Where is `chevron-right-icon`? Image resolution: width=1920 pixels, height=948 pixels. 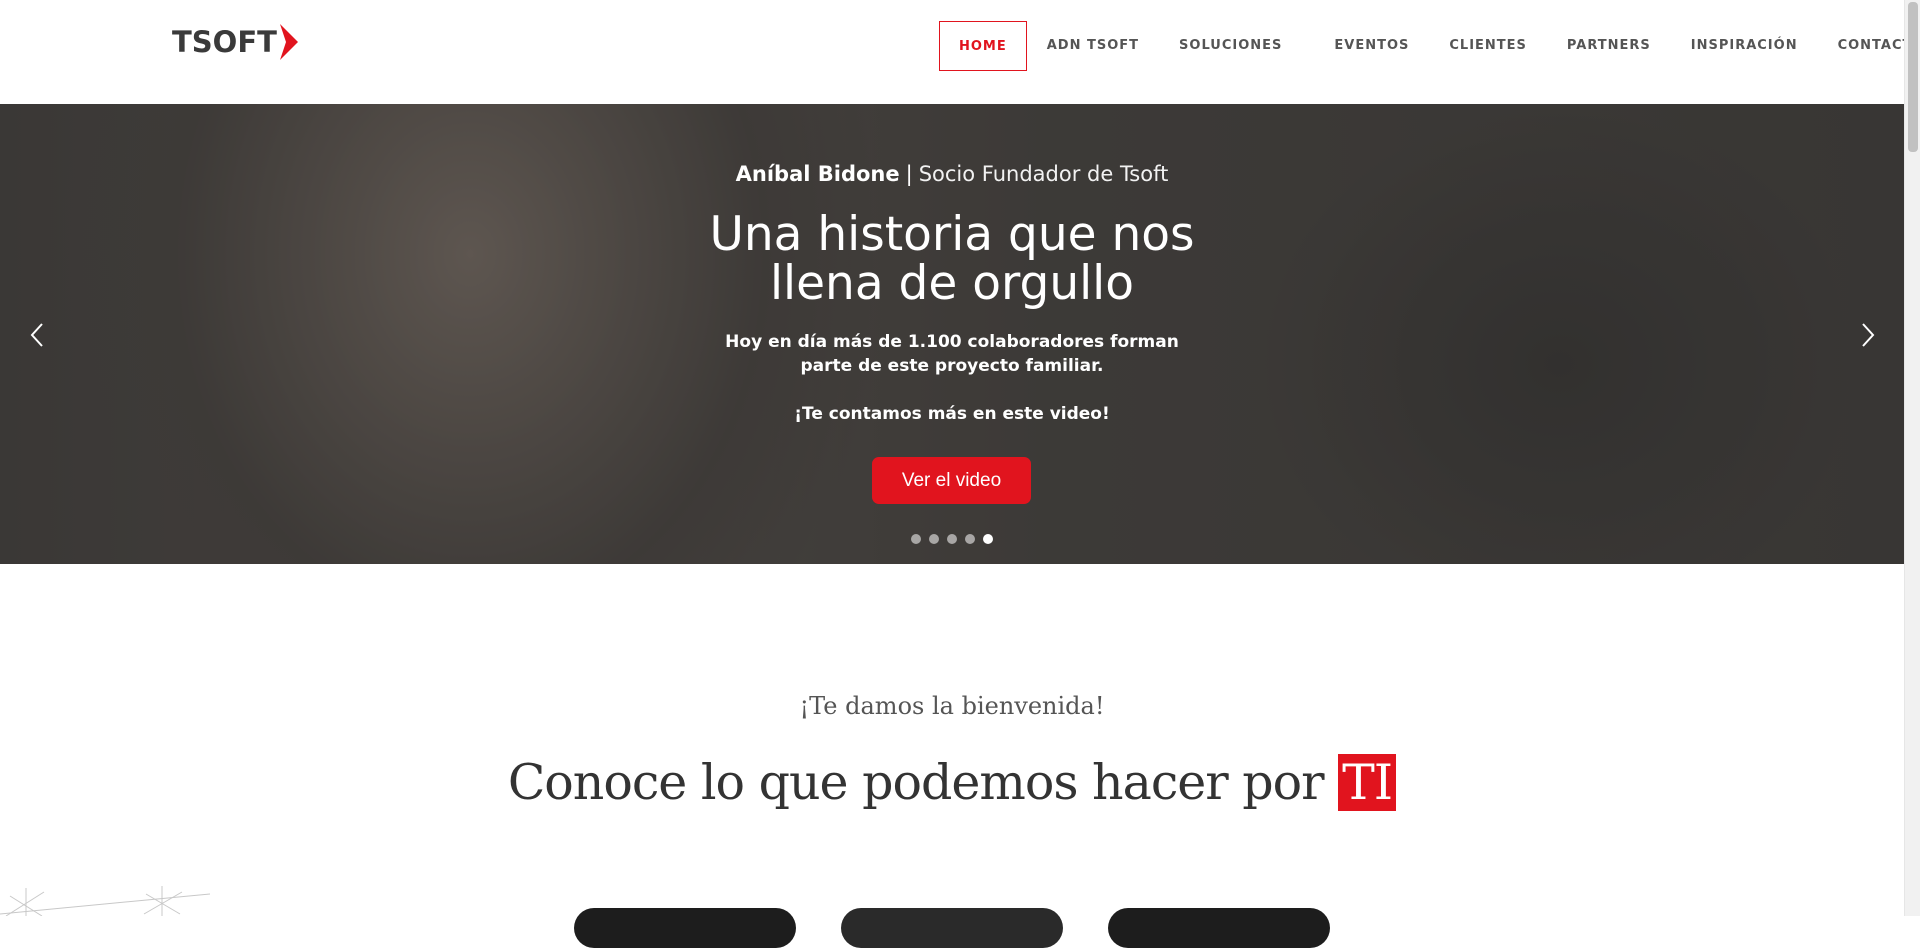
chevron-right-icon is located at coordinates (1867, 335).